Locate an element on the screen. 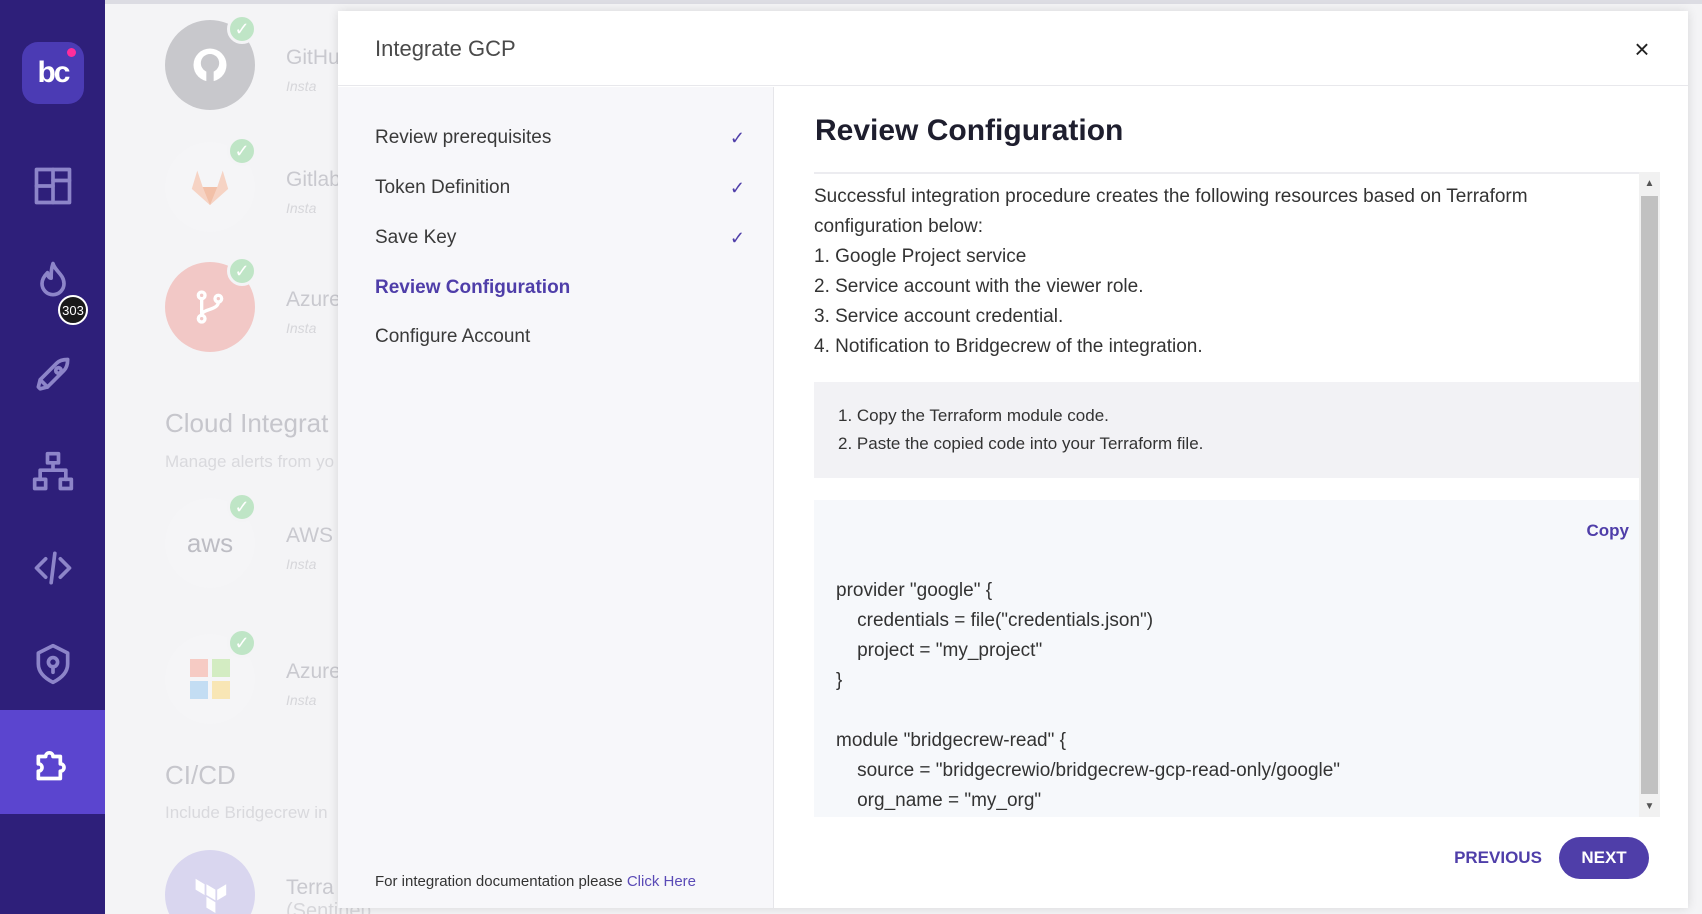 This screenshot has width=1702, height=914. previous-button: PREVIOUS is located at coordinates (1498, 858).